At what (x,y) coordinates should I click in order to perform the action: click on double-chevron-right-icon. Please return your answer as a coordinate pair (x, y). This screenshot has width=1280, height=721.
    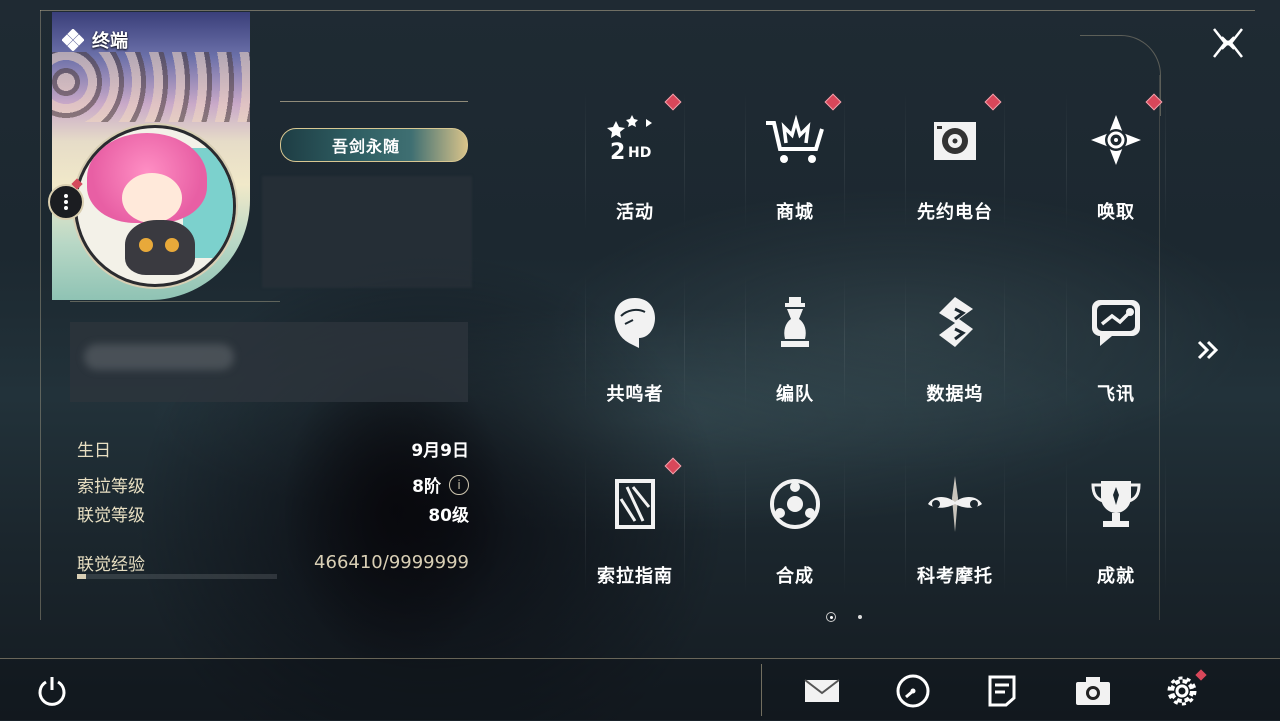
    Looking at the image, I should click on (1208, 350).